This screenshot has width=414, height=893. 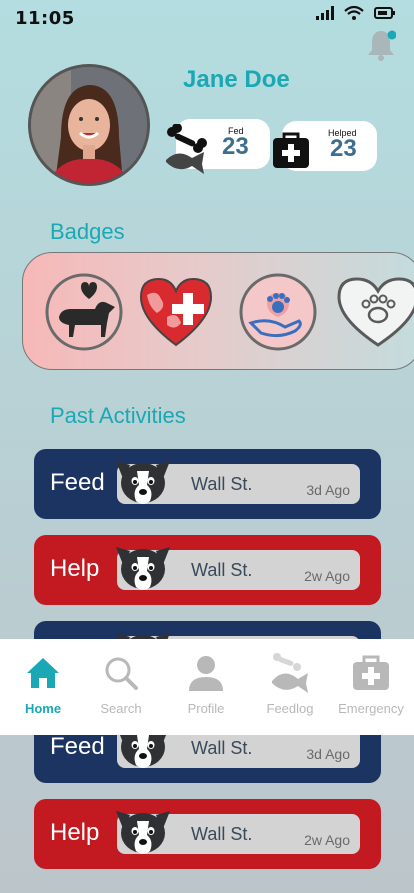 I want to click on badges-carousel, so click(x=218, y=311).